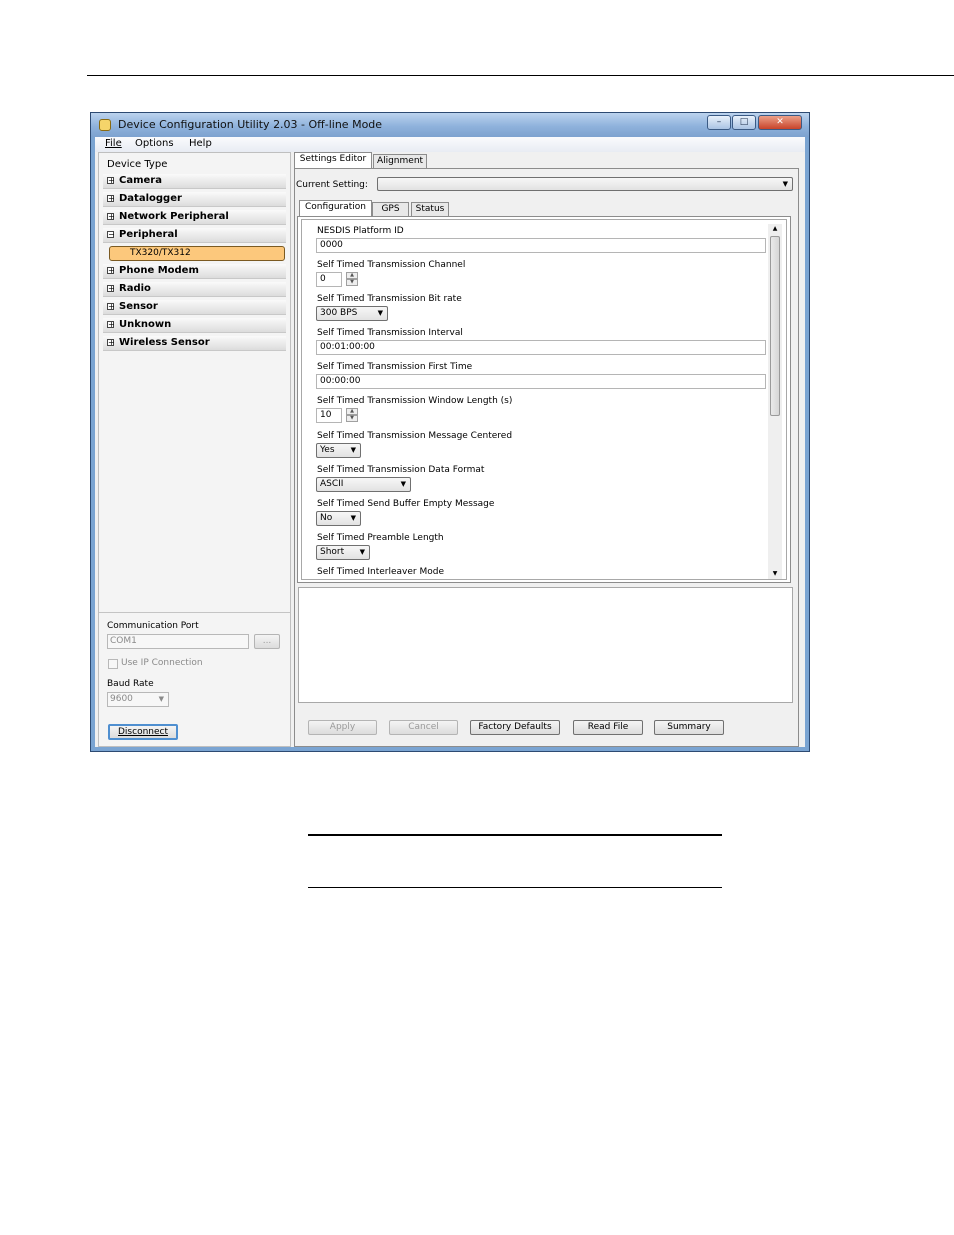 This screenshot has height=1235, width=954. Describe the element at coordinates (585, 184) in the screenshot. I see `current-setting-select: ▼` at that location.